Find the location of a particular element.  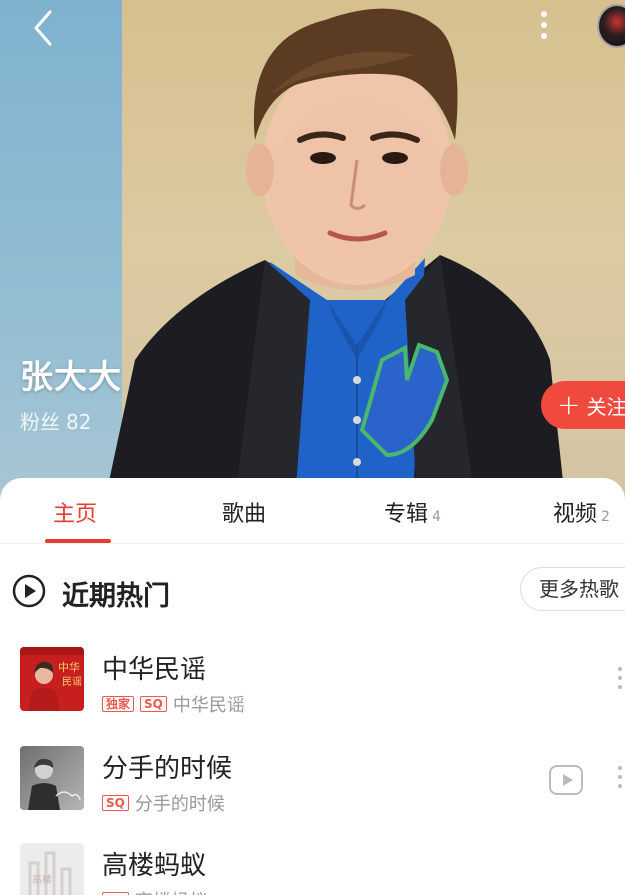

song-meta: SQ 分手的时候 is located at coordinates (163, 803).